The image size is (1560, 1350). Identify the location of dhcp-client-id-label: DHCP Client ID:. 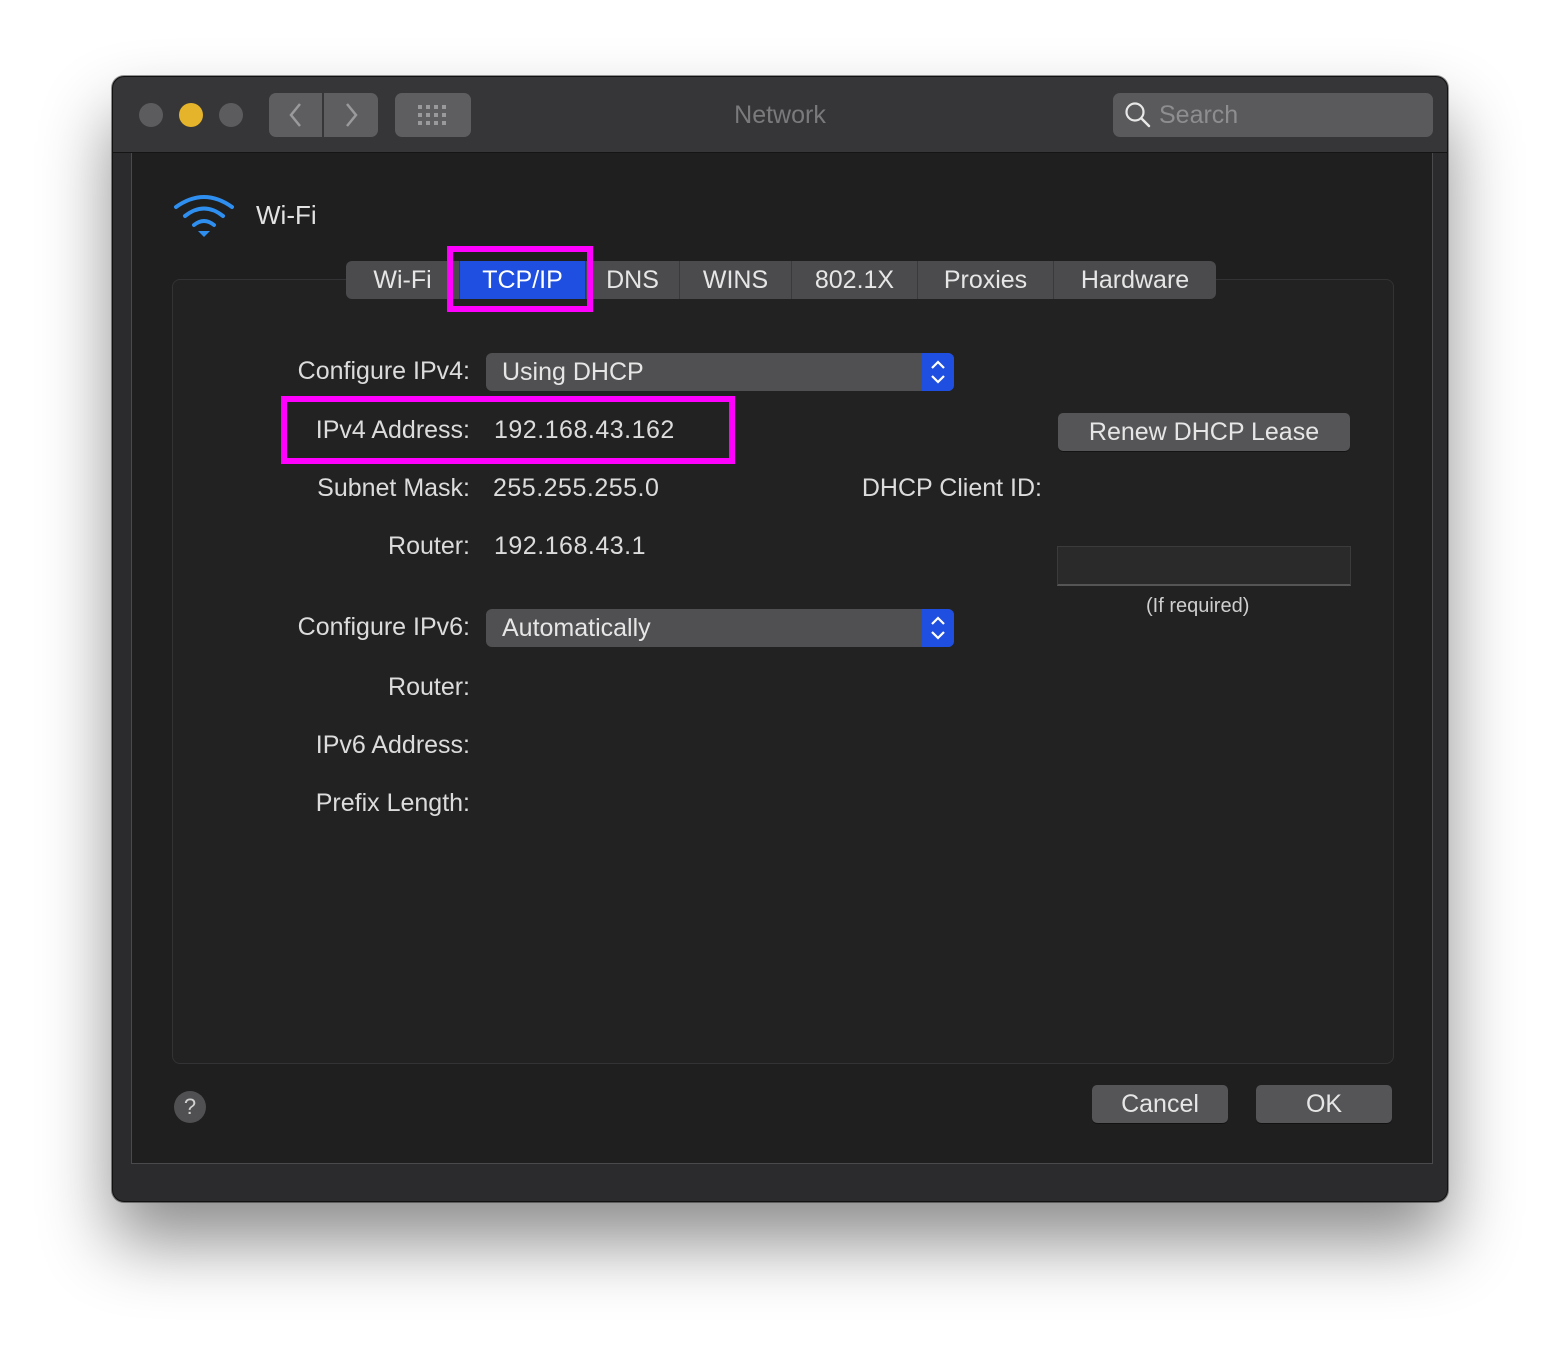
(951, 488).